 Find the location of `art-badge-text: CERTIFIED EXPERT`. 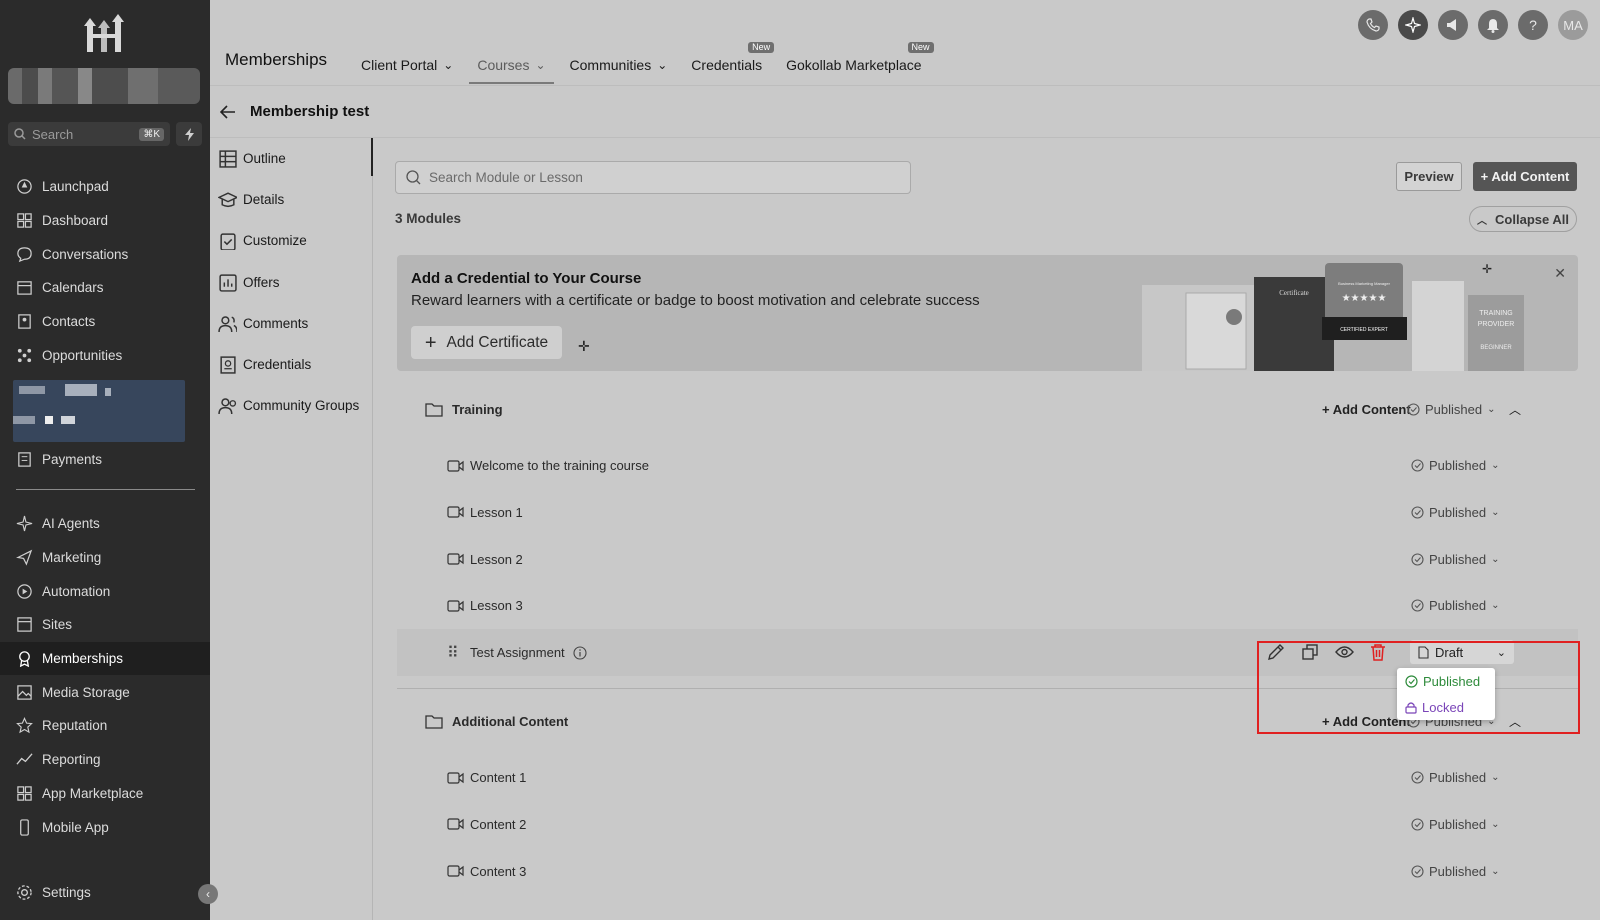

art-badge-text: CERTIFIED EXPERT is located at coordinates (1364, 330).